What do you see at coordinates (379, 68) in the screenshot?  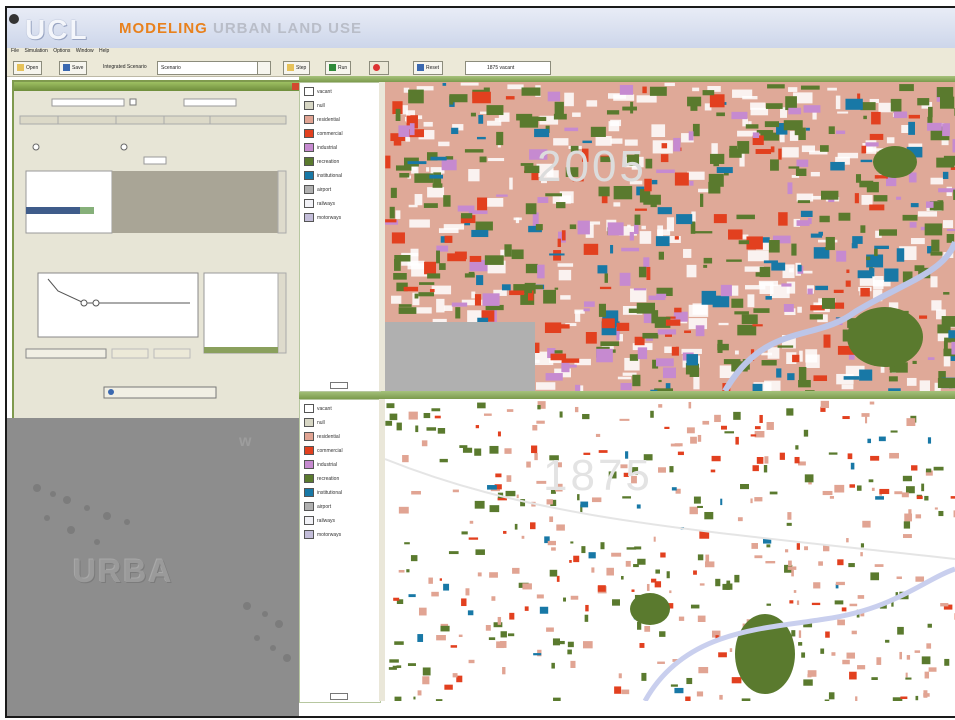 I see `stop-button` at bounding box center [379, 68].